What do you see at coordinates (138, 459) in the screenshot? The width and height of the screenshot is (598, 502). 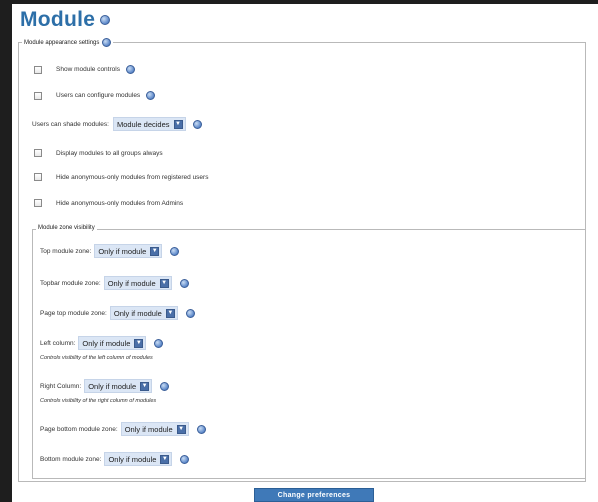 I see `zone-select-bottom: Only if module ▼` at bounding box center [138, 459].